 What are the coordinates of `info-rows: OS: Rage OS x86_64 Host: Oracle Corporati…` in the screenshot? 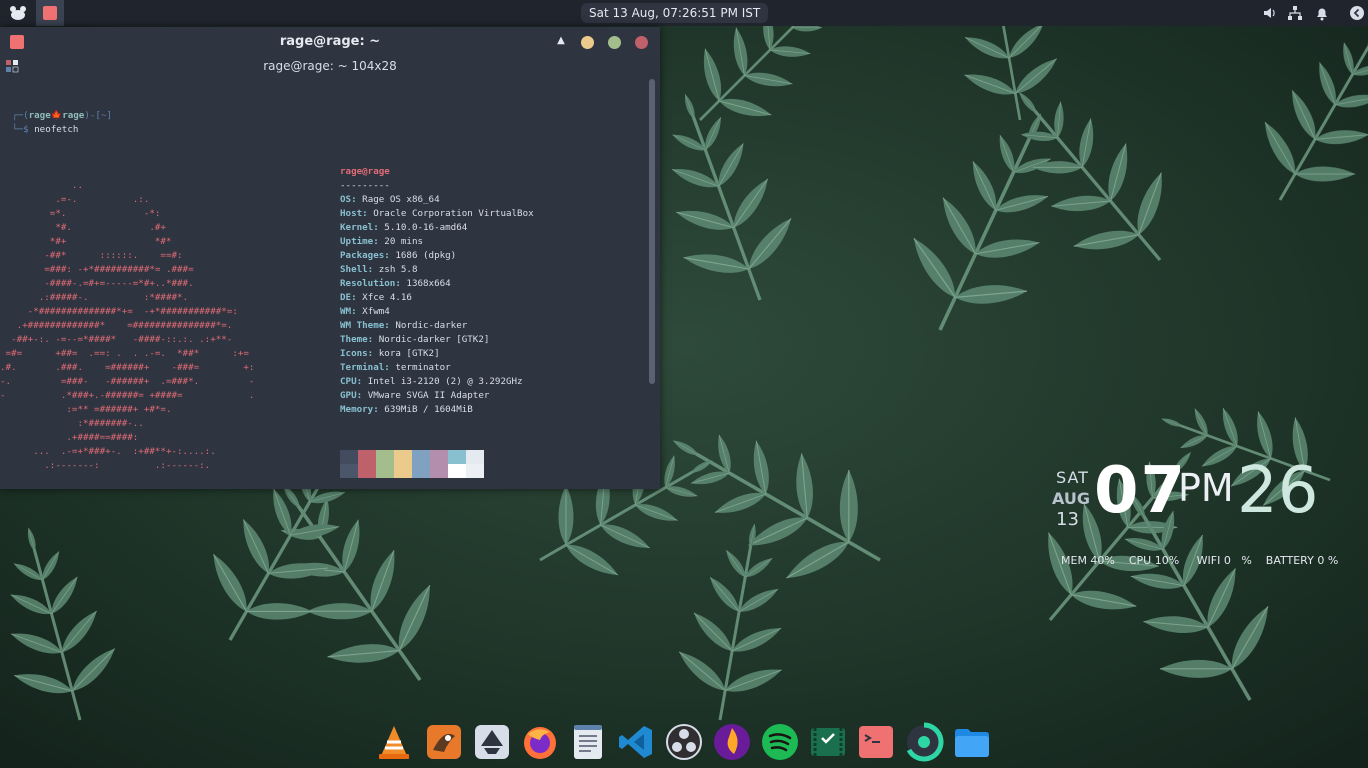 It's located at (437, 305).